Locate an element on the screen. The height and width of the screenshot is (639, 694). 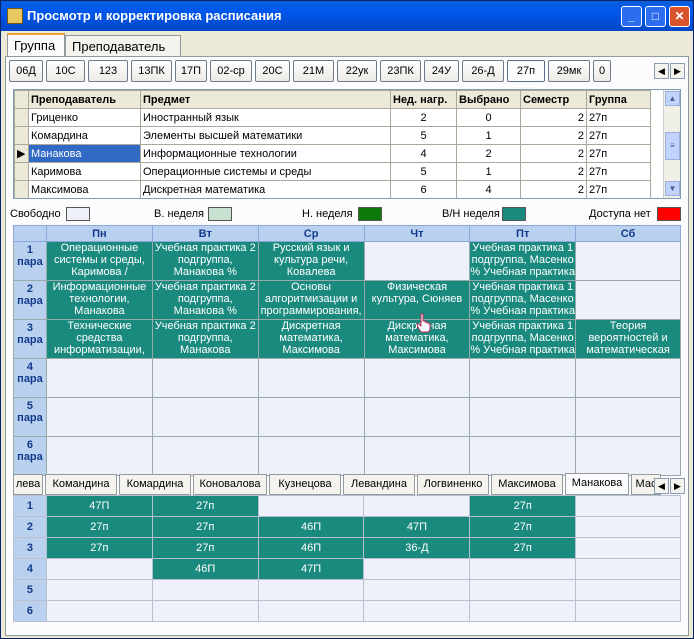
teacher-tab: Кузнецова is located at coordinates (305, 484).